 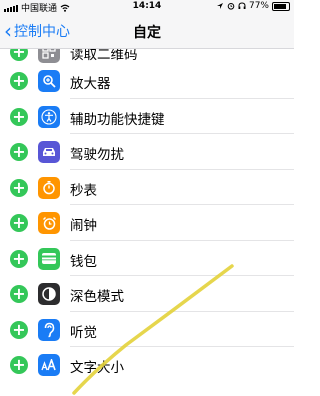 What do you see at coordinates (49, 223) in the screenshot?
I see `alarm-icon` at bounding box center [49, 223].